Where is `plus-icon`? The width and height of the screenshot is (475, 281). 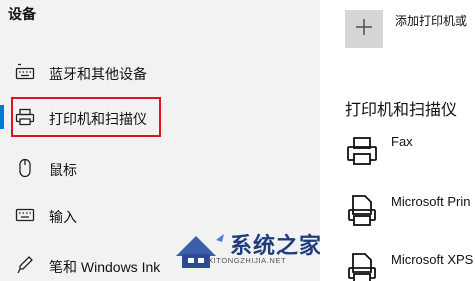 plus-icon is located at coordinates (364, 29).